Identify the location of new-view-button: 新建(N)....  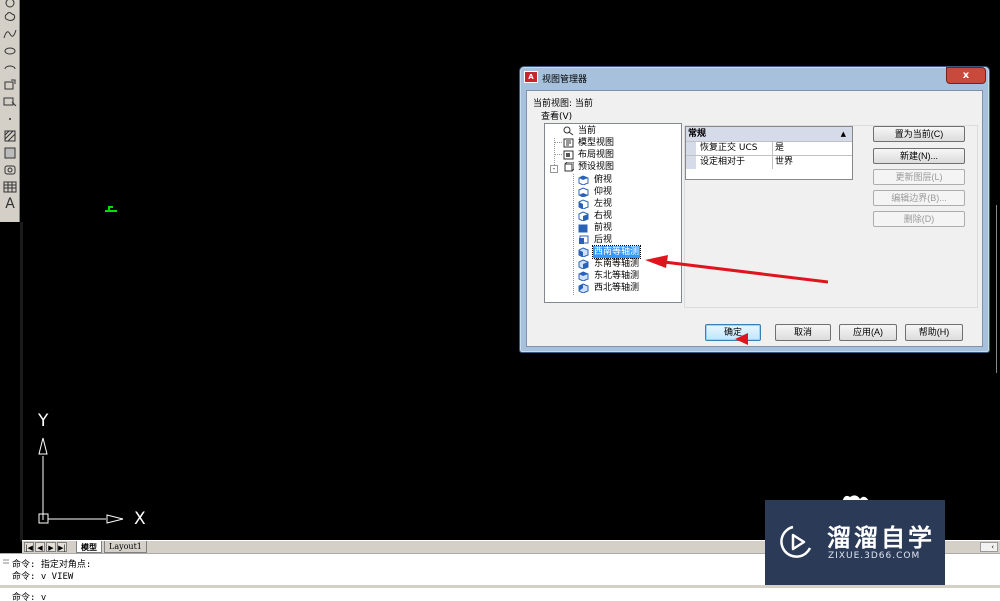
(919, 156).